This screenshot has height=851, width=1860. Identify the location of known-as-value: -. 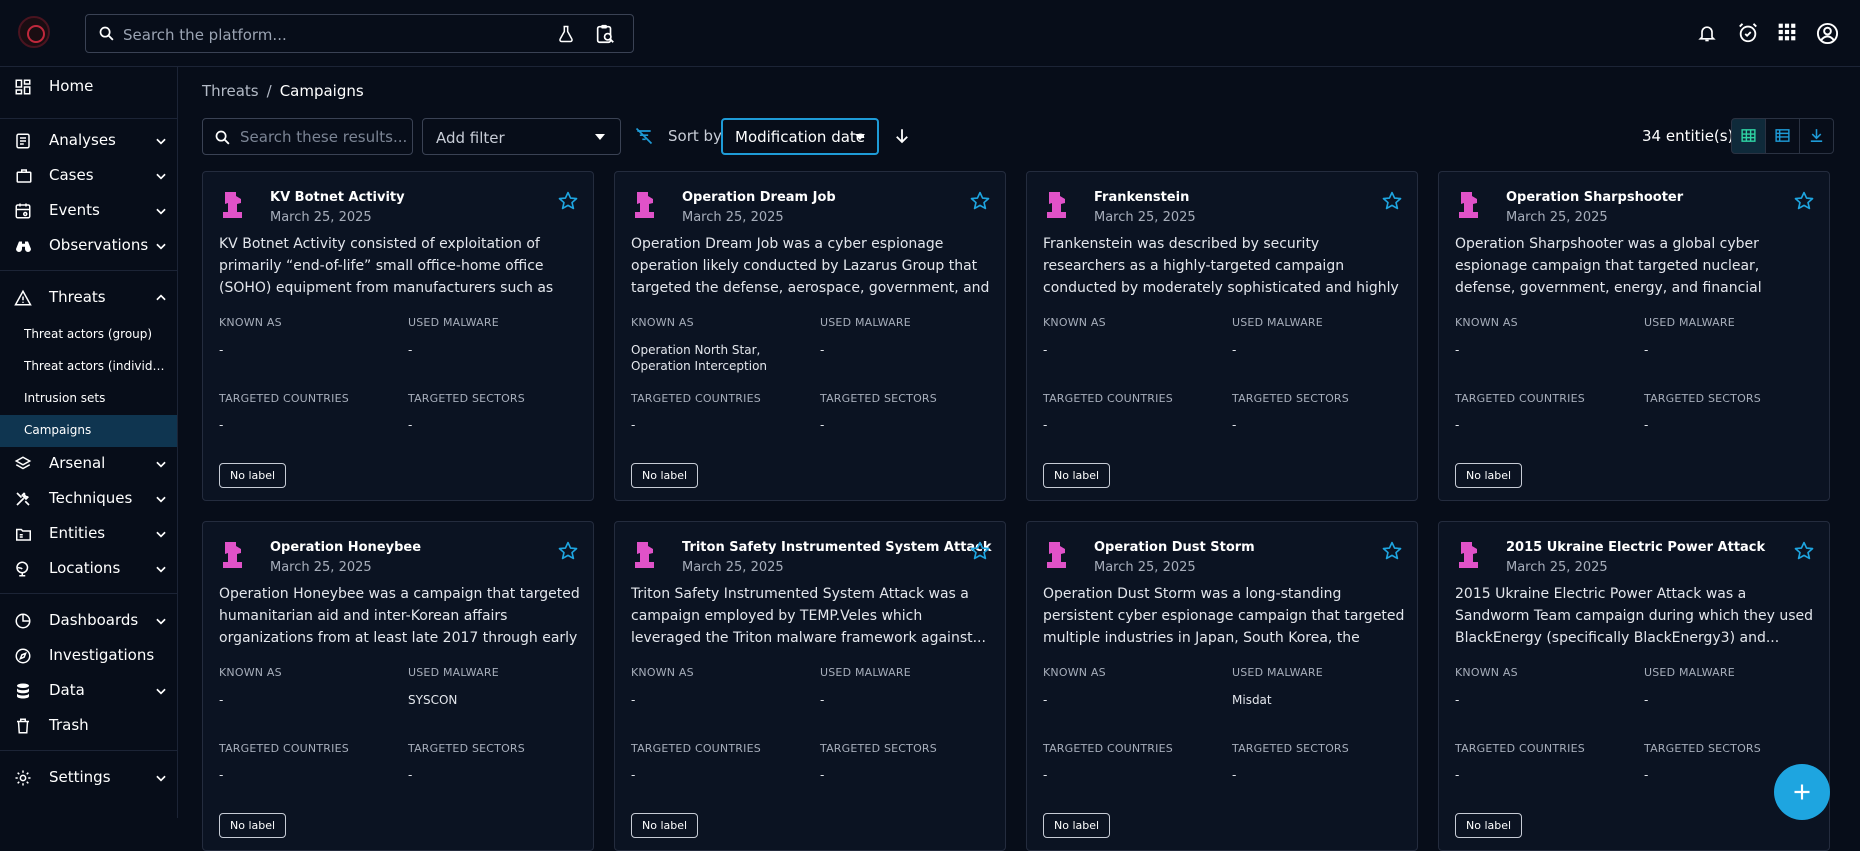
(1045, 350).